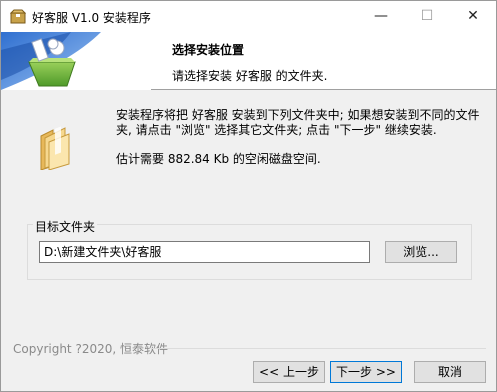 The width and height of the screenshot is (497, 392). Describe the element at coordinates (366, 372) in the screenshot. I see `next-button: 下一步 >>` at that location.